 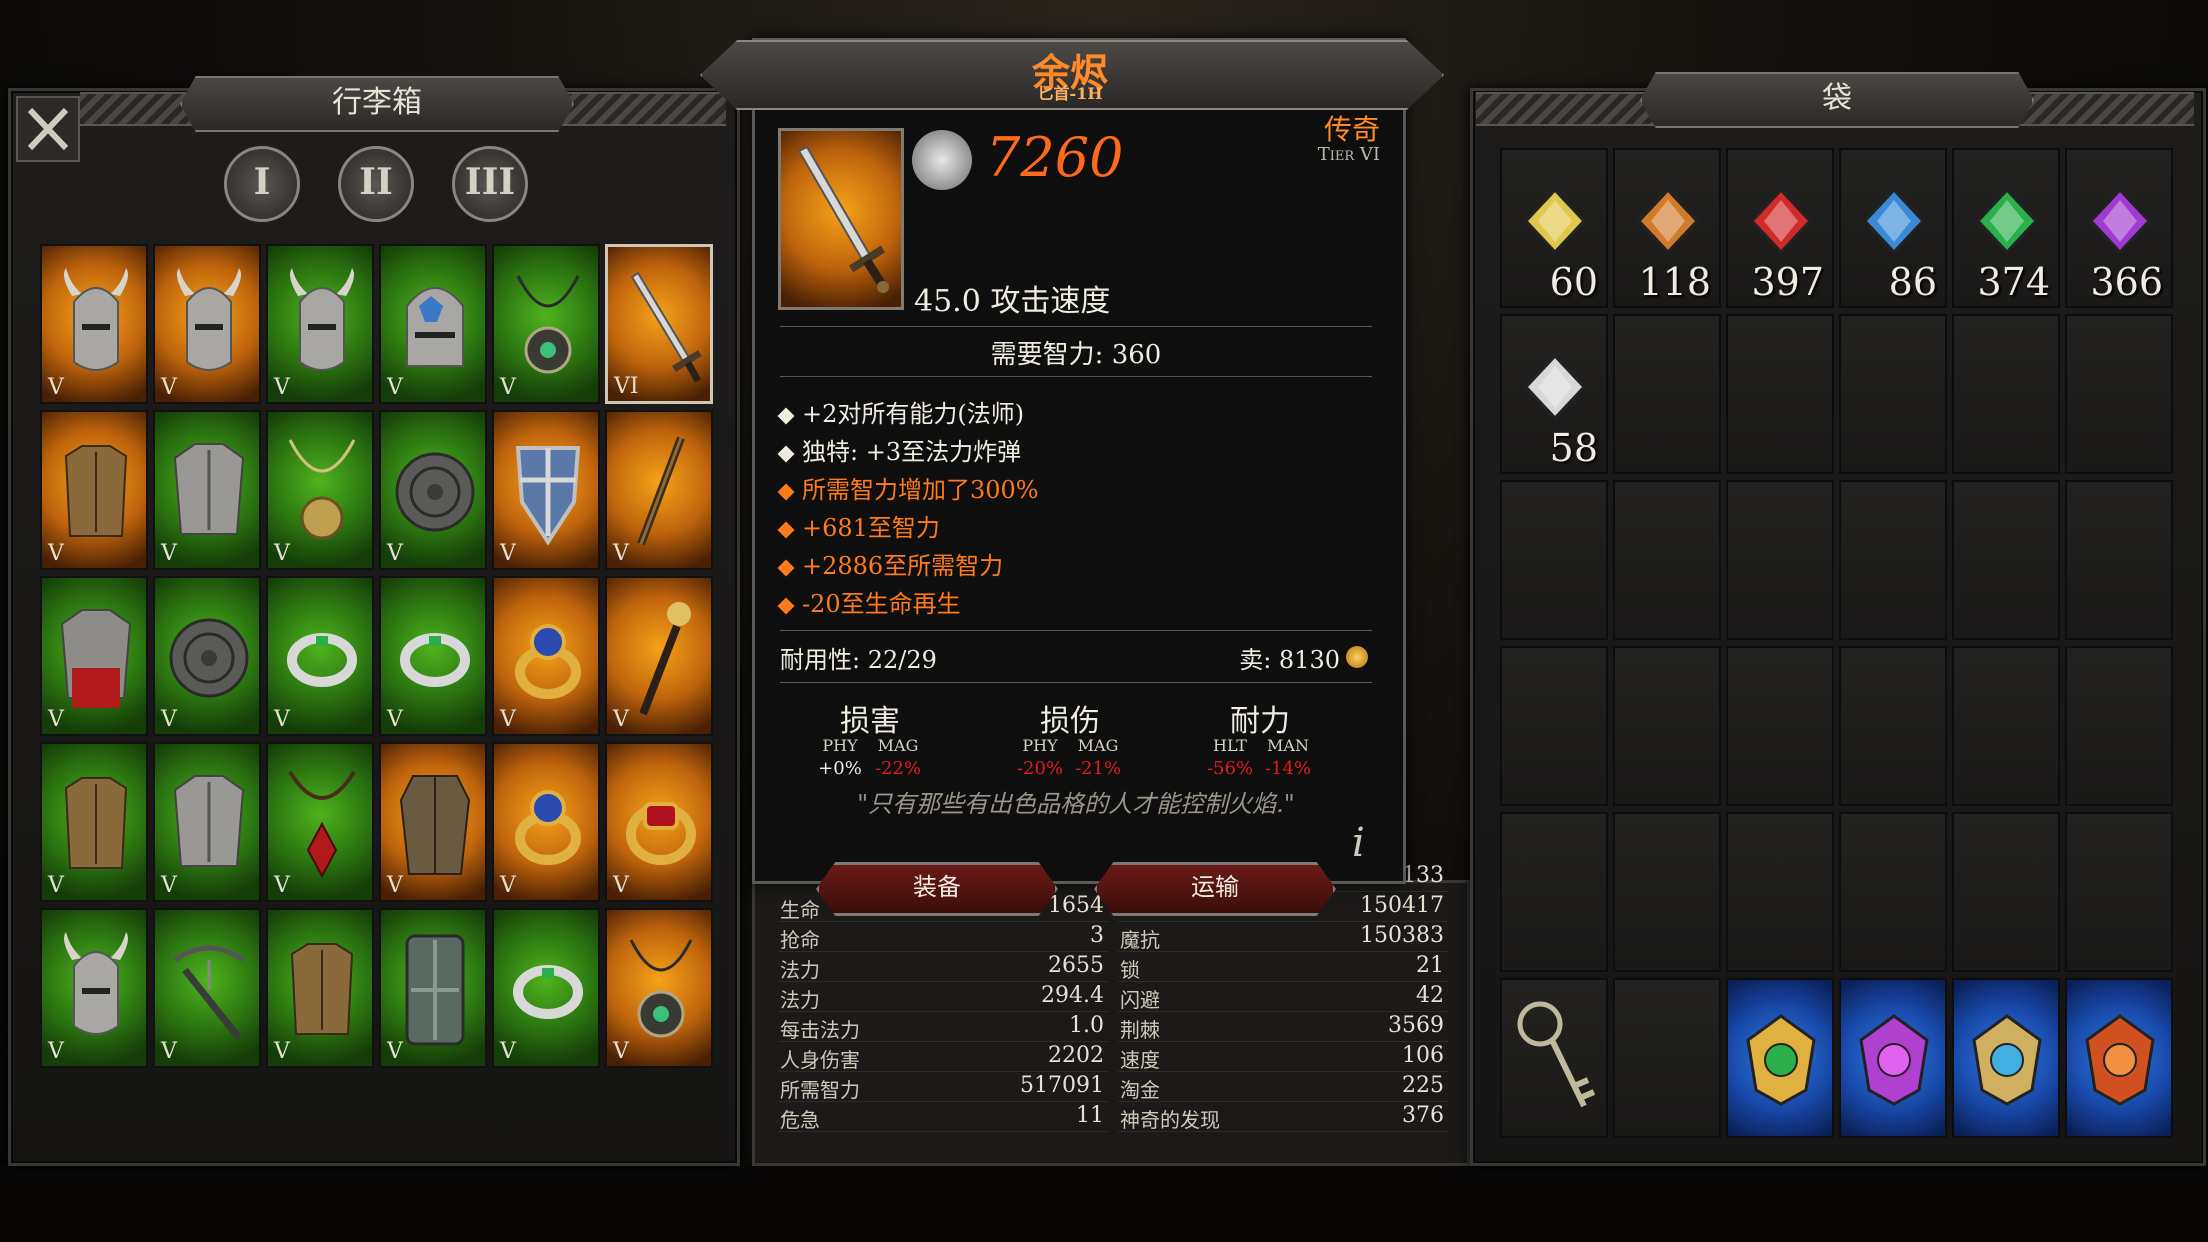 What do you see at coordinates (1912, 282) in the screenshot?
I see `gem-count: 86` at bounding box center [1912, 282].